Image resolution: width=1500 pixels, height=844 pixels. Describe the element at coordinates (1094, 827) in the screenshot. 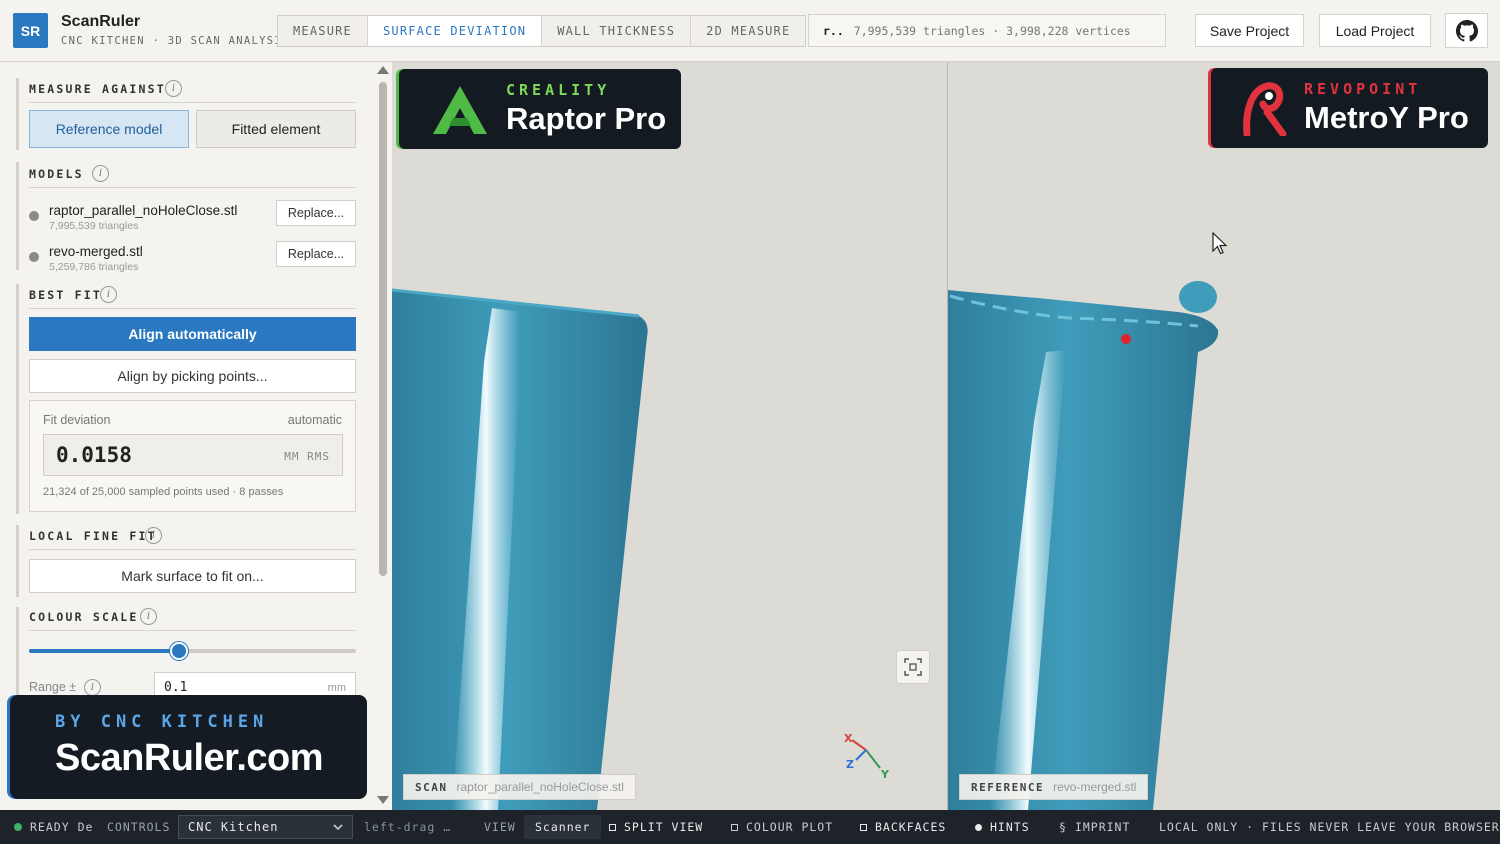

I see `imprint-link: § IMPRINT` at that location.